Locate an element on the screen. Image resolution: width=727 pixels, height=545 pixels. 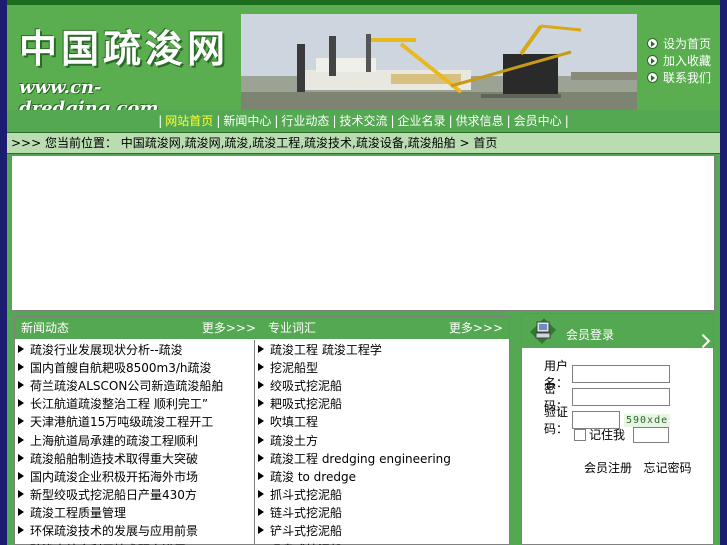
dredger-photo is located at coordinates (439, 63).